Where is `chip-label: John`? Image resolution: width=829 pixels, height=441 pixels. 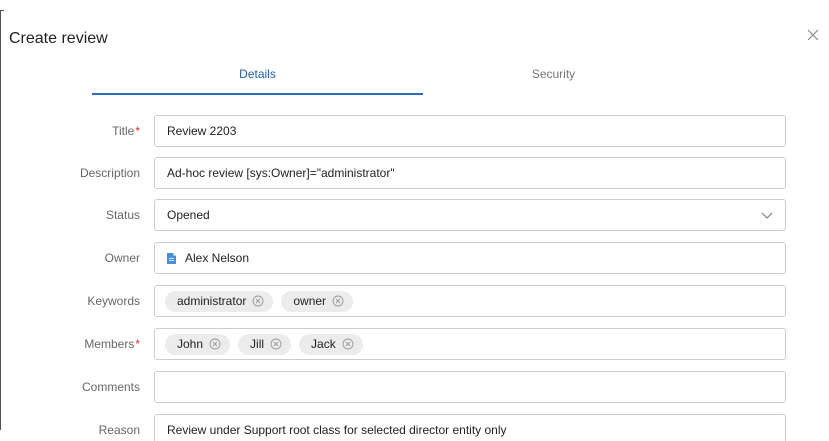
chip-label: John is located at coordinates (190, 343).